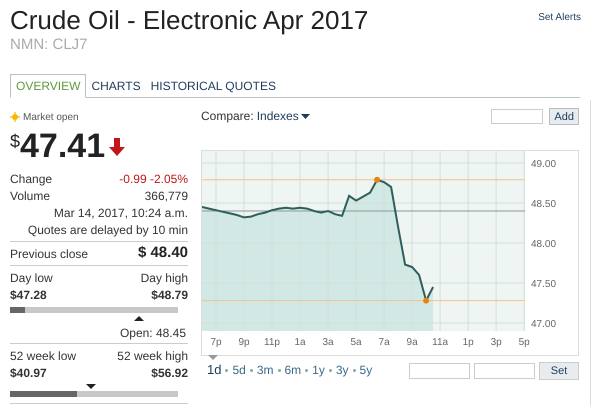  Describe the element at coordinates (153, 179) in the screenshot. I see `change-value: -0.99 -2.05%` at that location.